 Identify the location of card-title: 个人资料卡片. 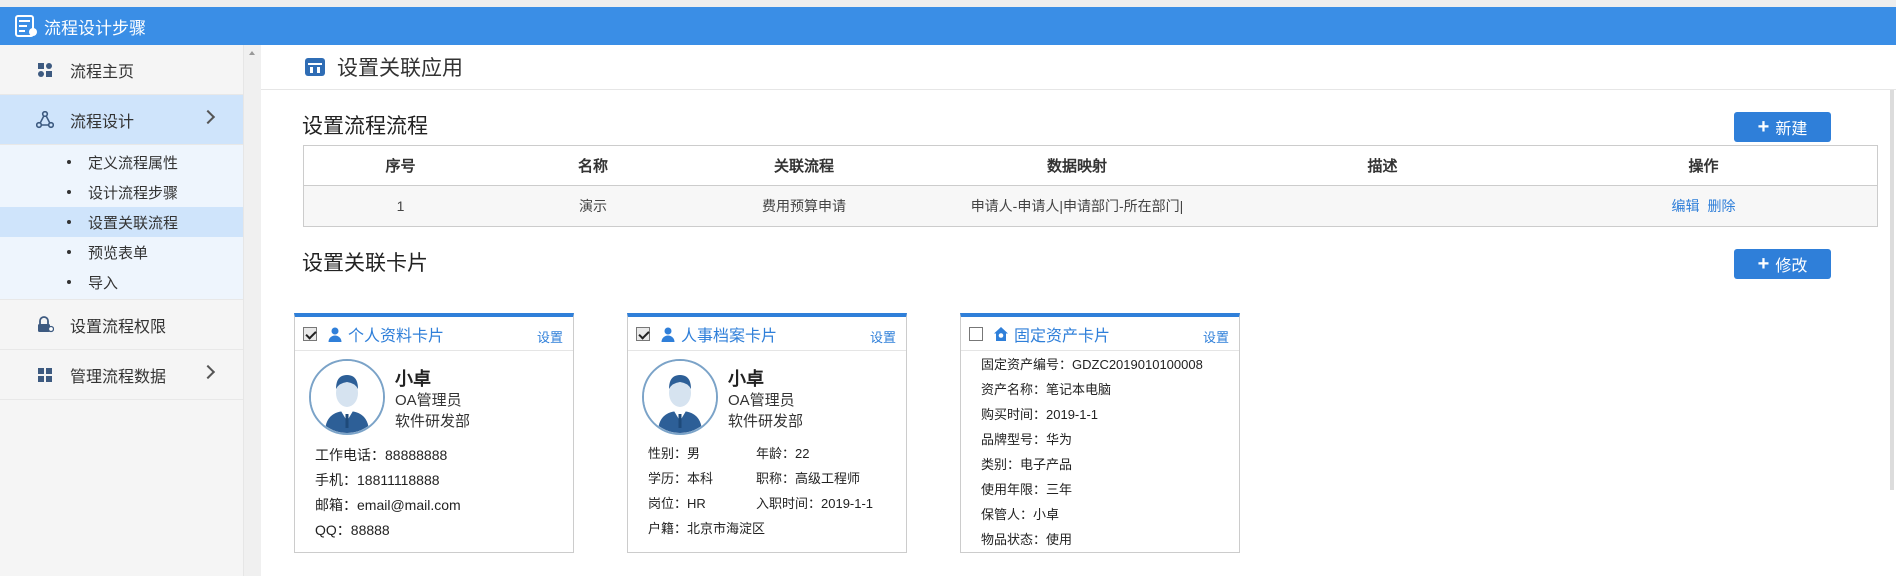
(396, 334).